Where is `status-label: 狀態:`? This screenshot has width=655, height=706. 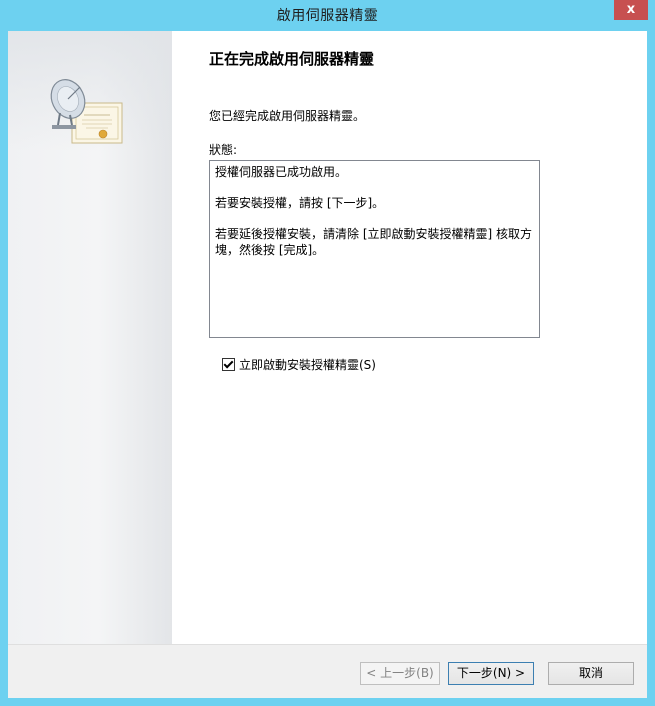
status-label: 狀態: is located at coordinates (223, 150).